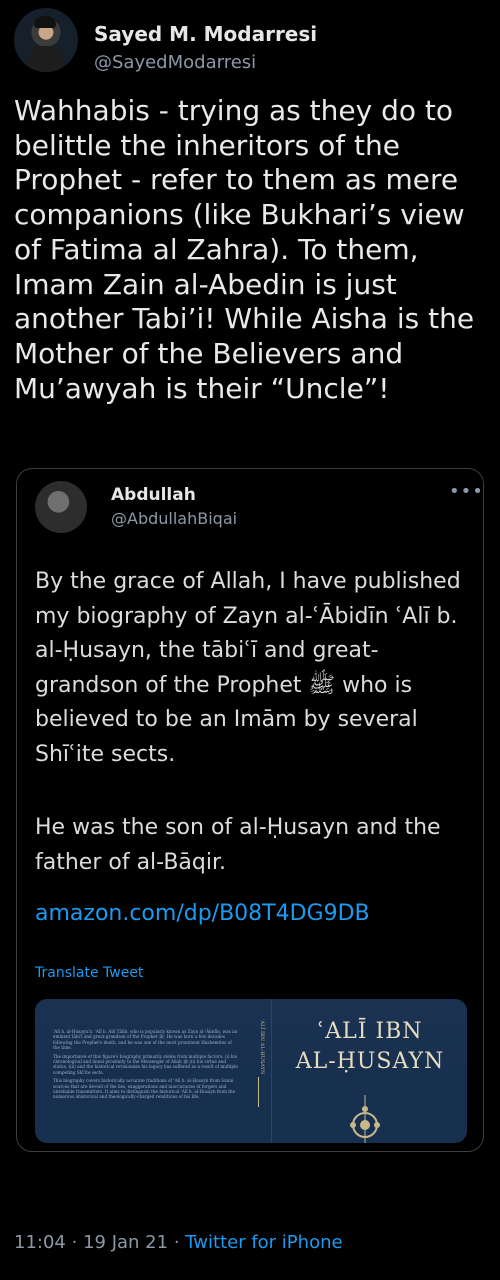  I want to click on amazon-link: amazon.com/dp/B08T4DG9DB, so click(202, 913).